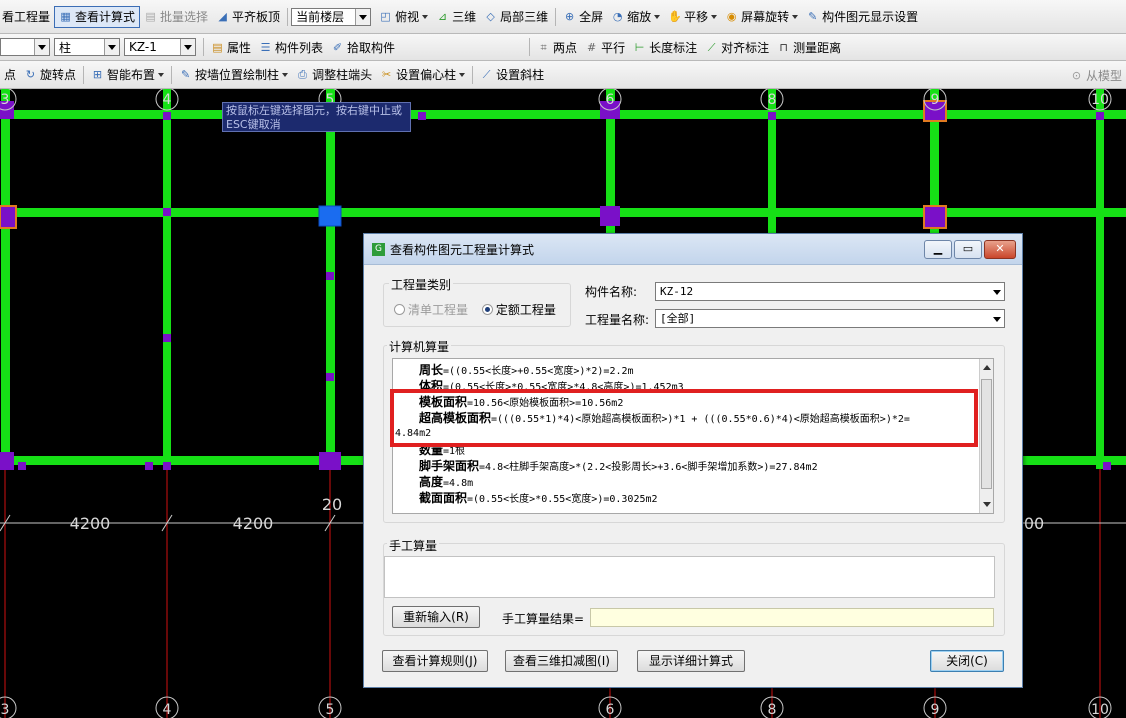 The width and height of the screenshot is (1126, 718). Describe the element at coordinates (809, 47) in the screenshot. I see `measure-distance-button: ⊓ 测量距离` at that location.